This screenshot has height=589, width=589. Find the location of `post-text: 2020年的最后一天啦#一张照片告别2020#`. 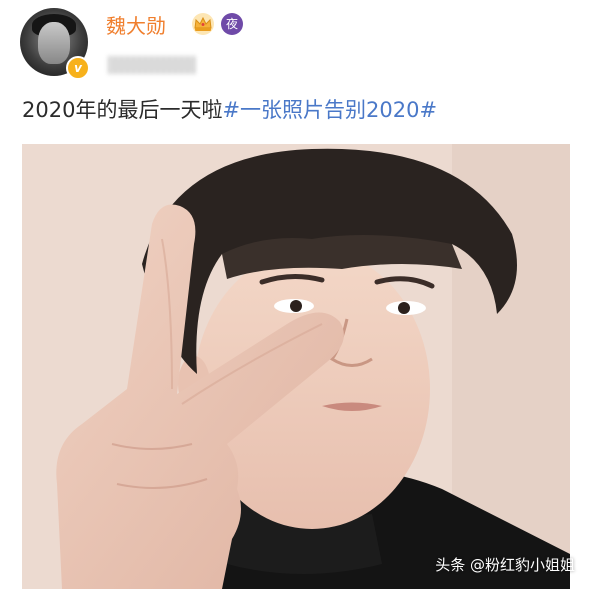

post-text: 2020年的最后一天啦#一张照片告别2020# is located at coordinates (229, 109).